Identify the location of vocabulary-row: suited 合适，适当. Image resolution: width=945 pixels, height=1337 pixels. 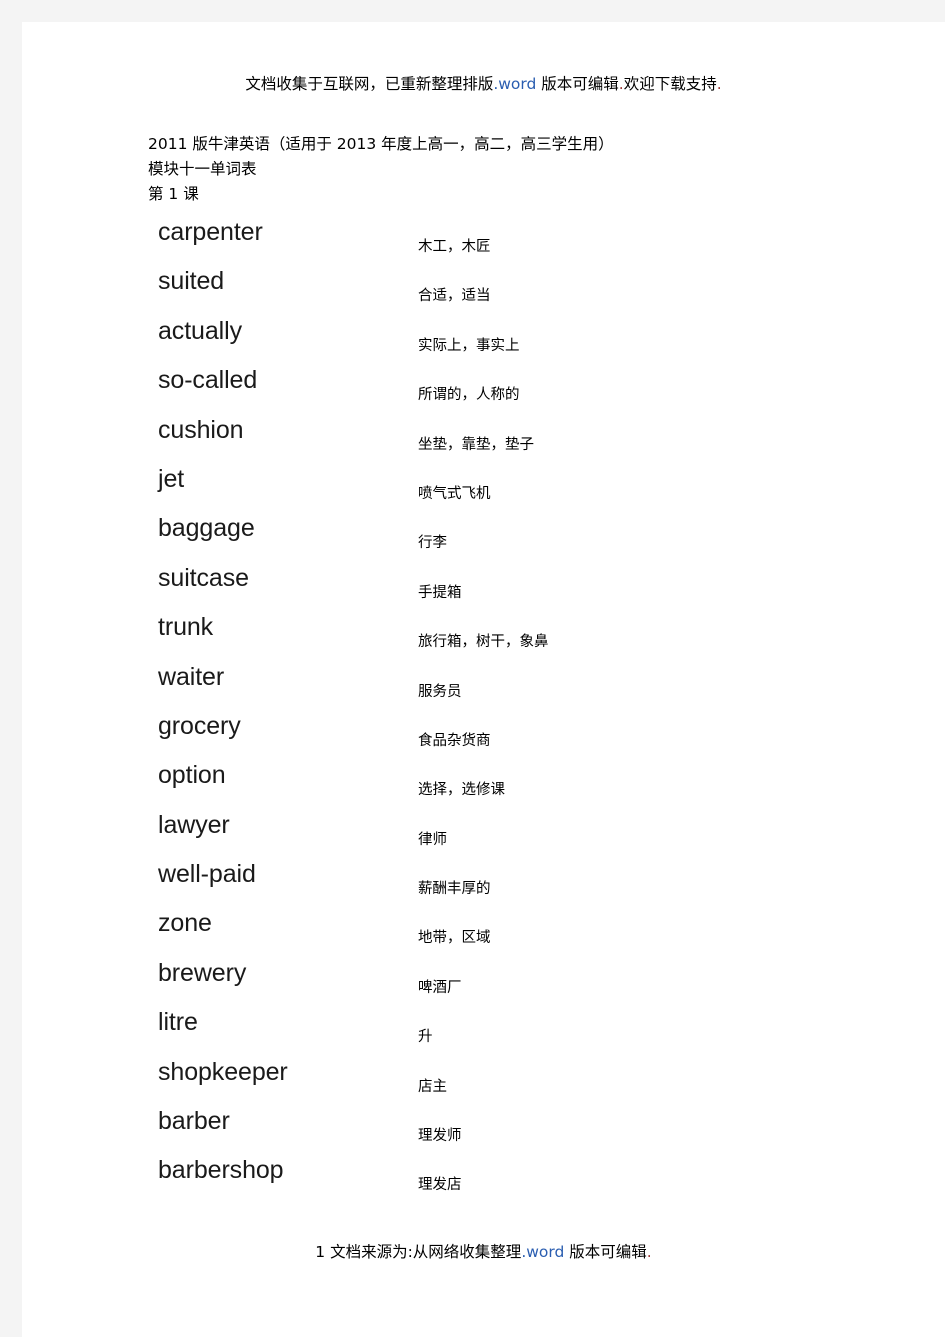
(483, 283).